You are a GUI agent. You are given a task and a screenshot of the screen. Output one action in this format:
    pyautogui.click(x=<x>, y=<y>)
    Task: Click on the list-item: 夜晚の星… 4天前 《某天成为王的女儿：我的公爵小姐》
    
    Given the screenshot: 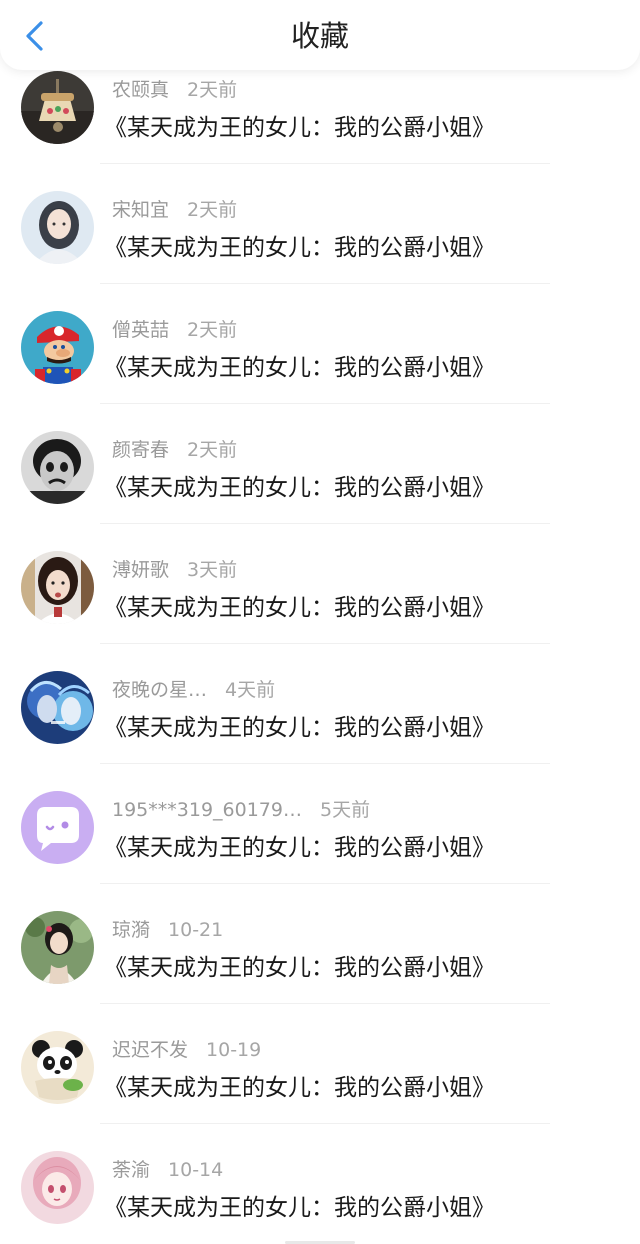 What is the action you would take?
    pyautogui.click(x=320, y=704)
    